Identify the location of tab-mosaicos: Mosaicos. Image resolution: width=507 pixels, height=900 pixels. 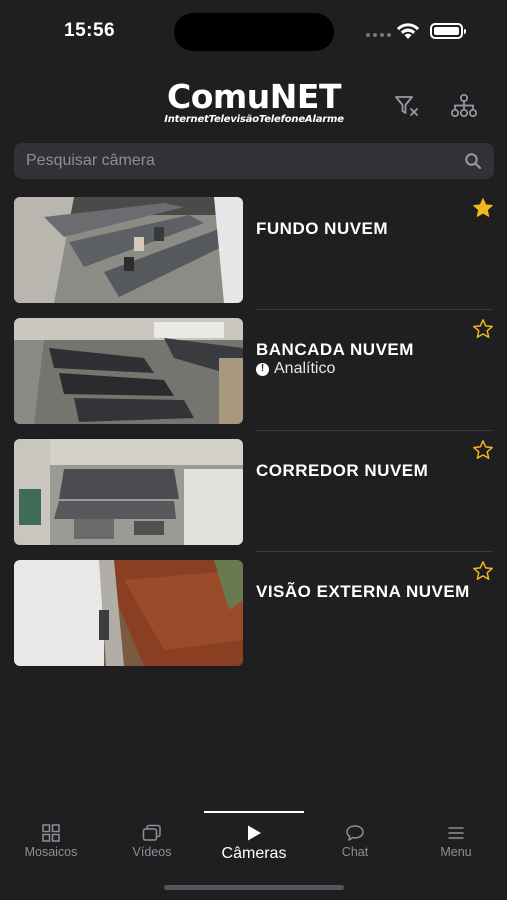
(51, 840).